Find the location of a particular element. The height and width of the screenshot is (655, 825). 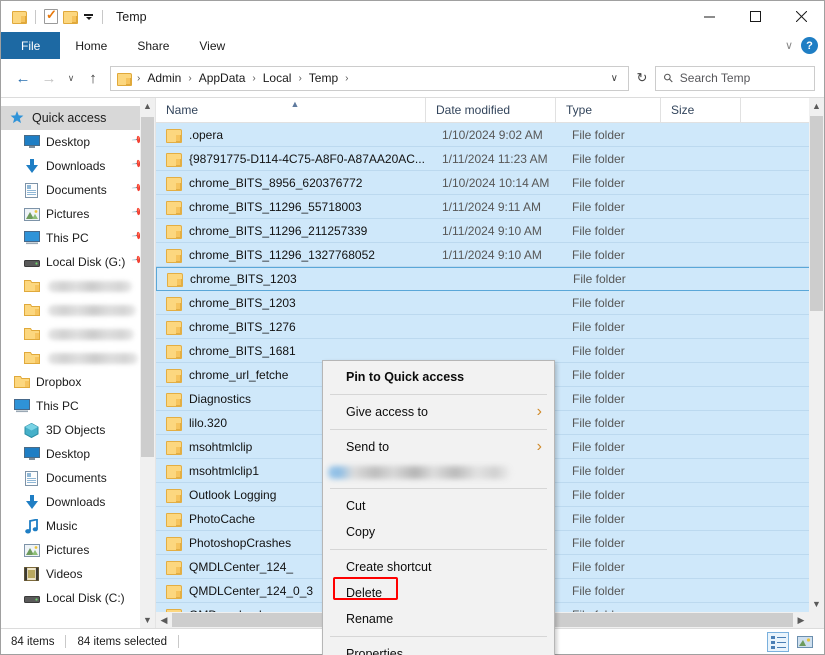

sidebar-item-3d-objects: 3D Objects is located at coordinates (78, 430).